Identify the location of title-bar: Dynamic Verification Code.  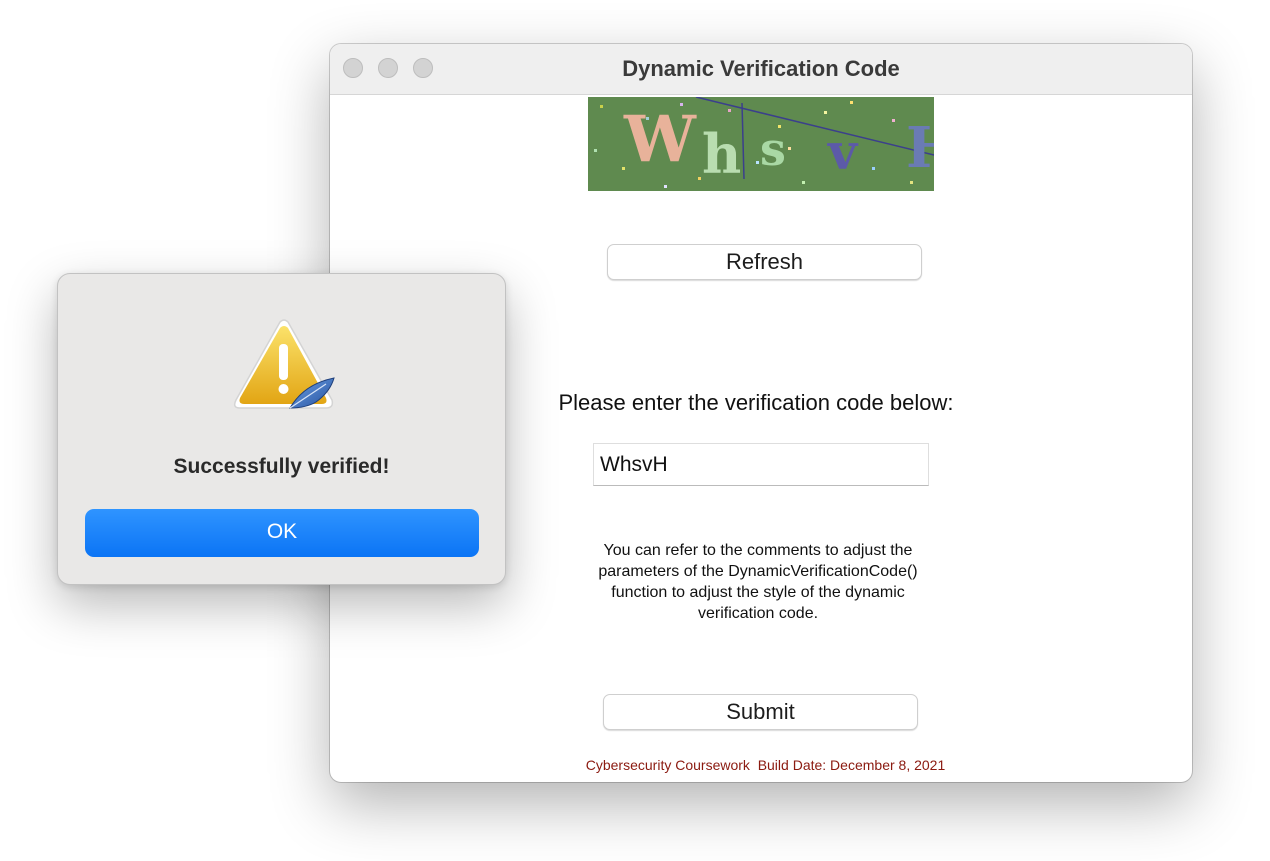
(761, 69).